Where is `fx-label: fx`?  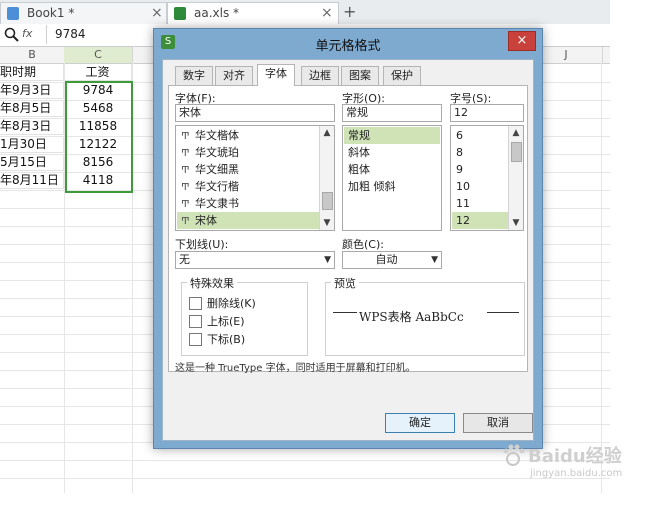
fx-label: fx is located at coordinates (27, 33).